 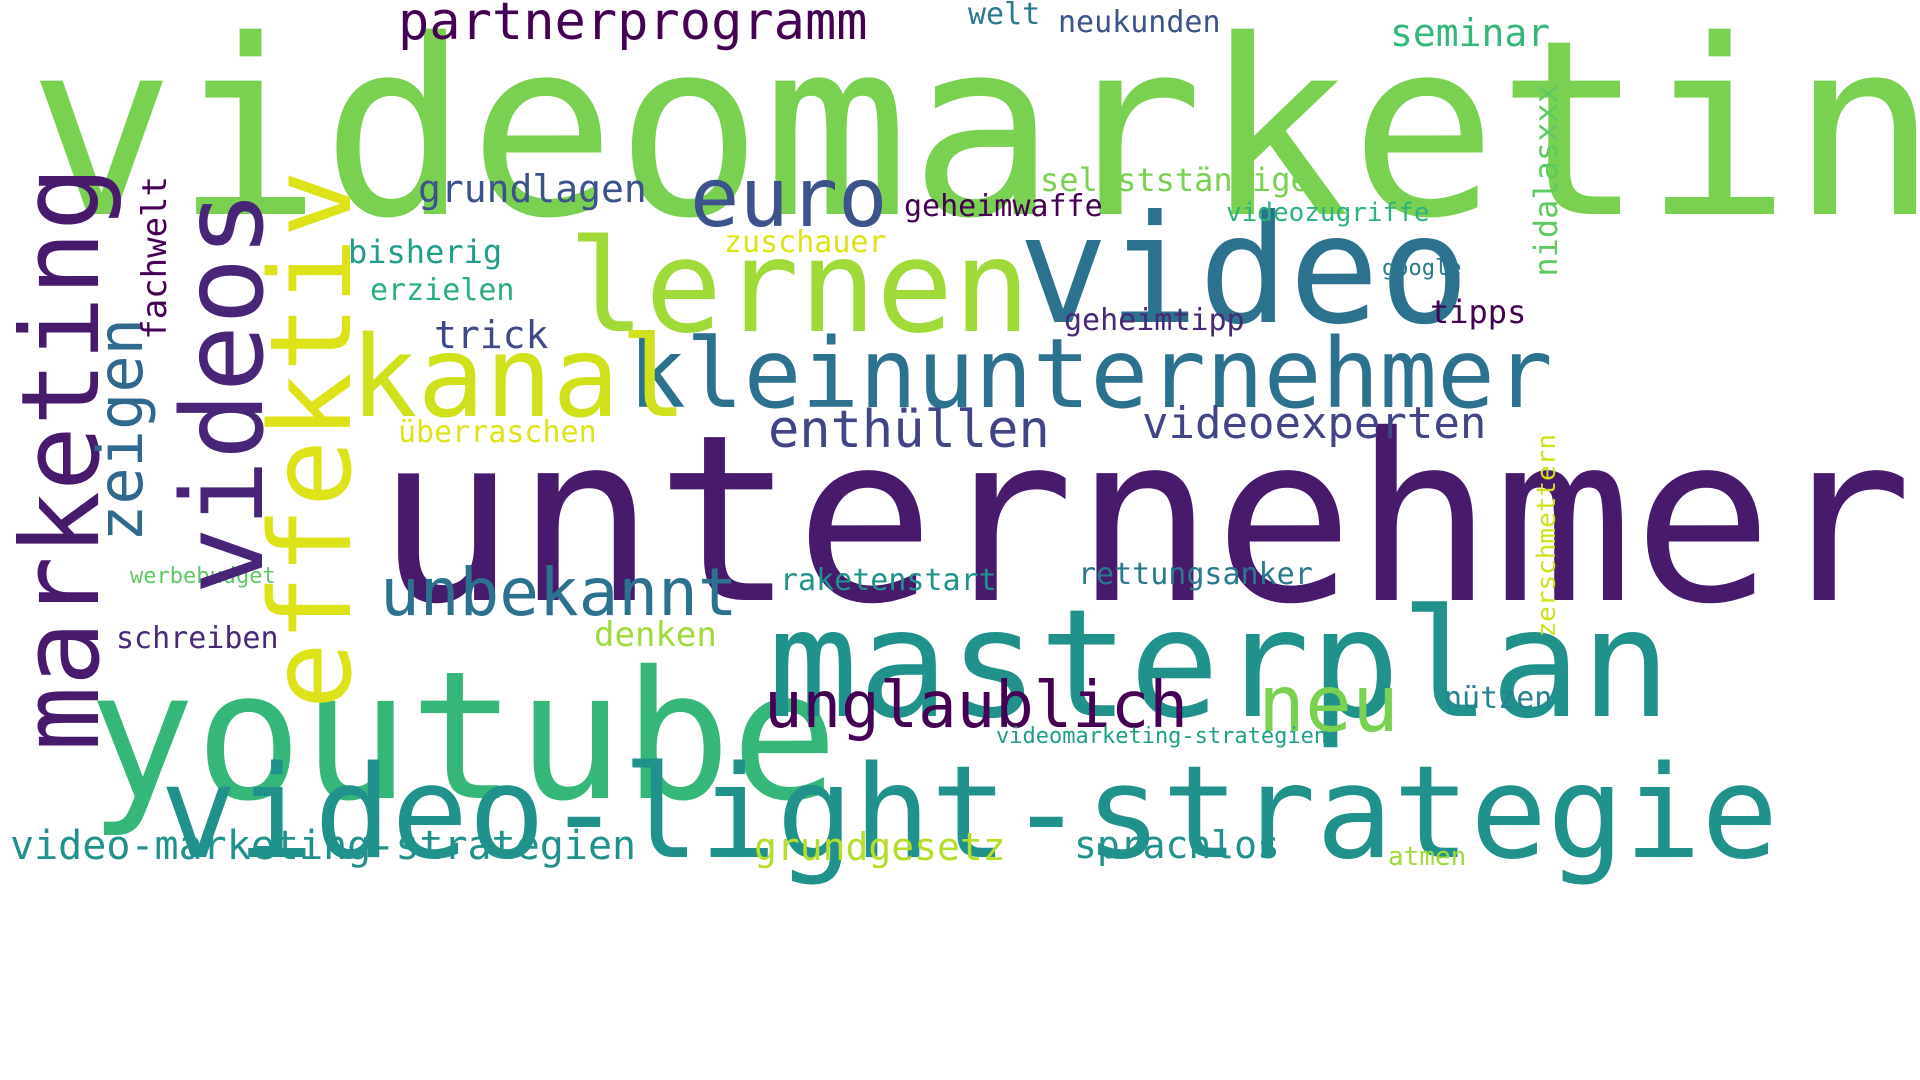 I want to click on word-atmen: atmen, so click(x=1427, y=857).